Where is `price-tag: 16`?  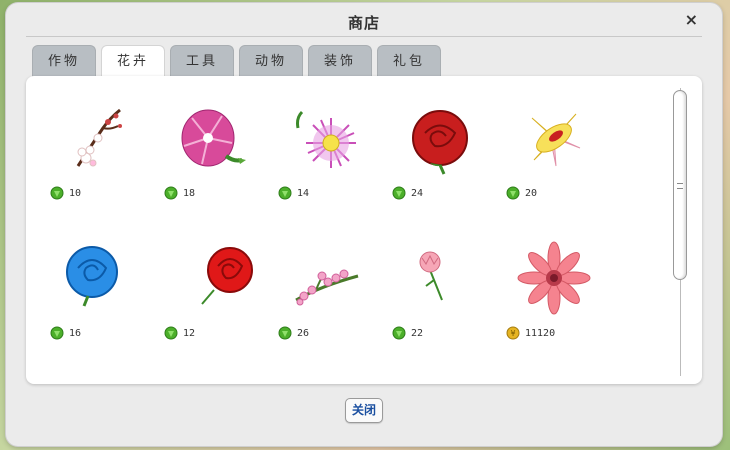
price-tag: 16 is located at coordinates (65, 333).